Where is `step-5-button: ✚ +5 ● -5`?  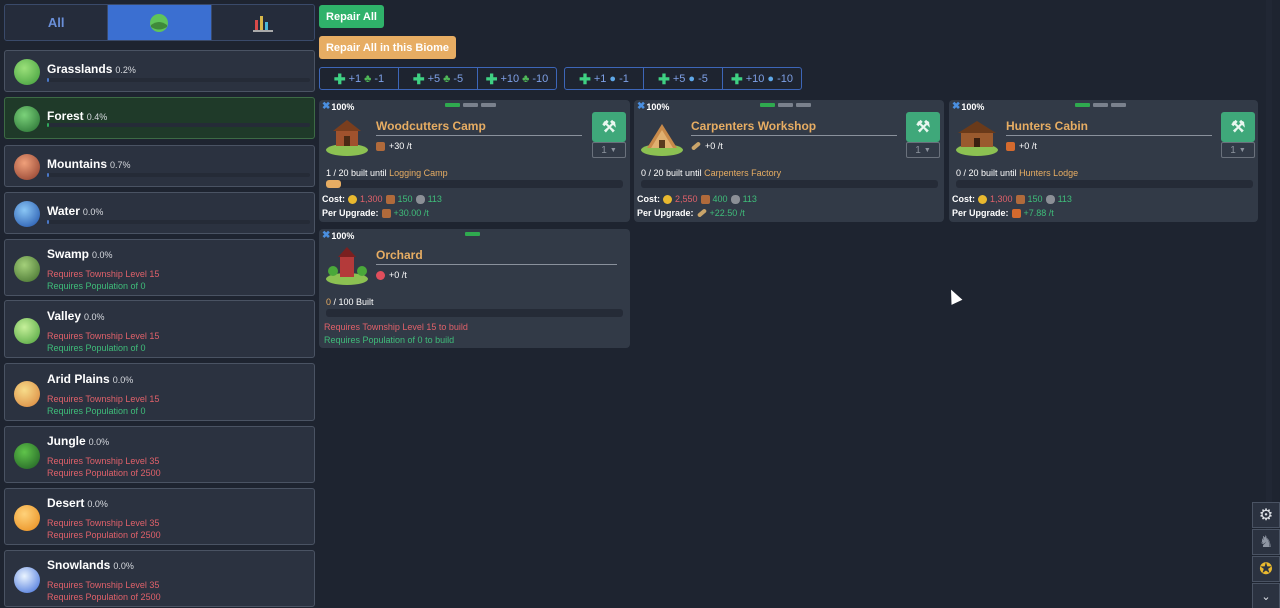
step-5-button: ✚ +5 ● -5 is located at coordinates (683, 78).